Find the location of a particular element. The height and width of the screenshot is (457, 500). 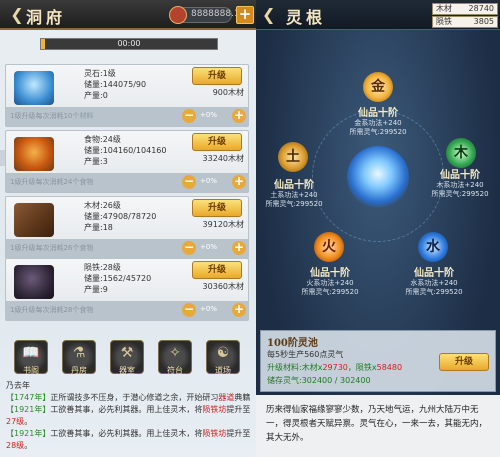

fire-element-icon: 火 is located at coordinates (329, 247).